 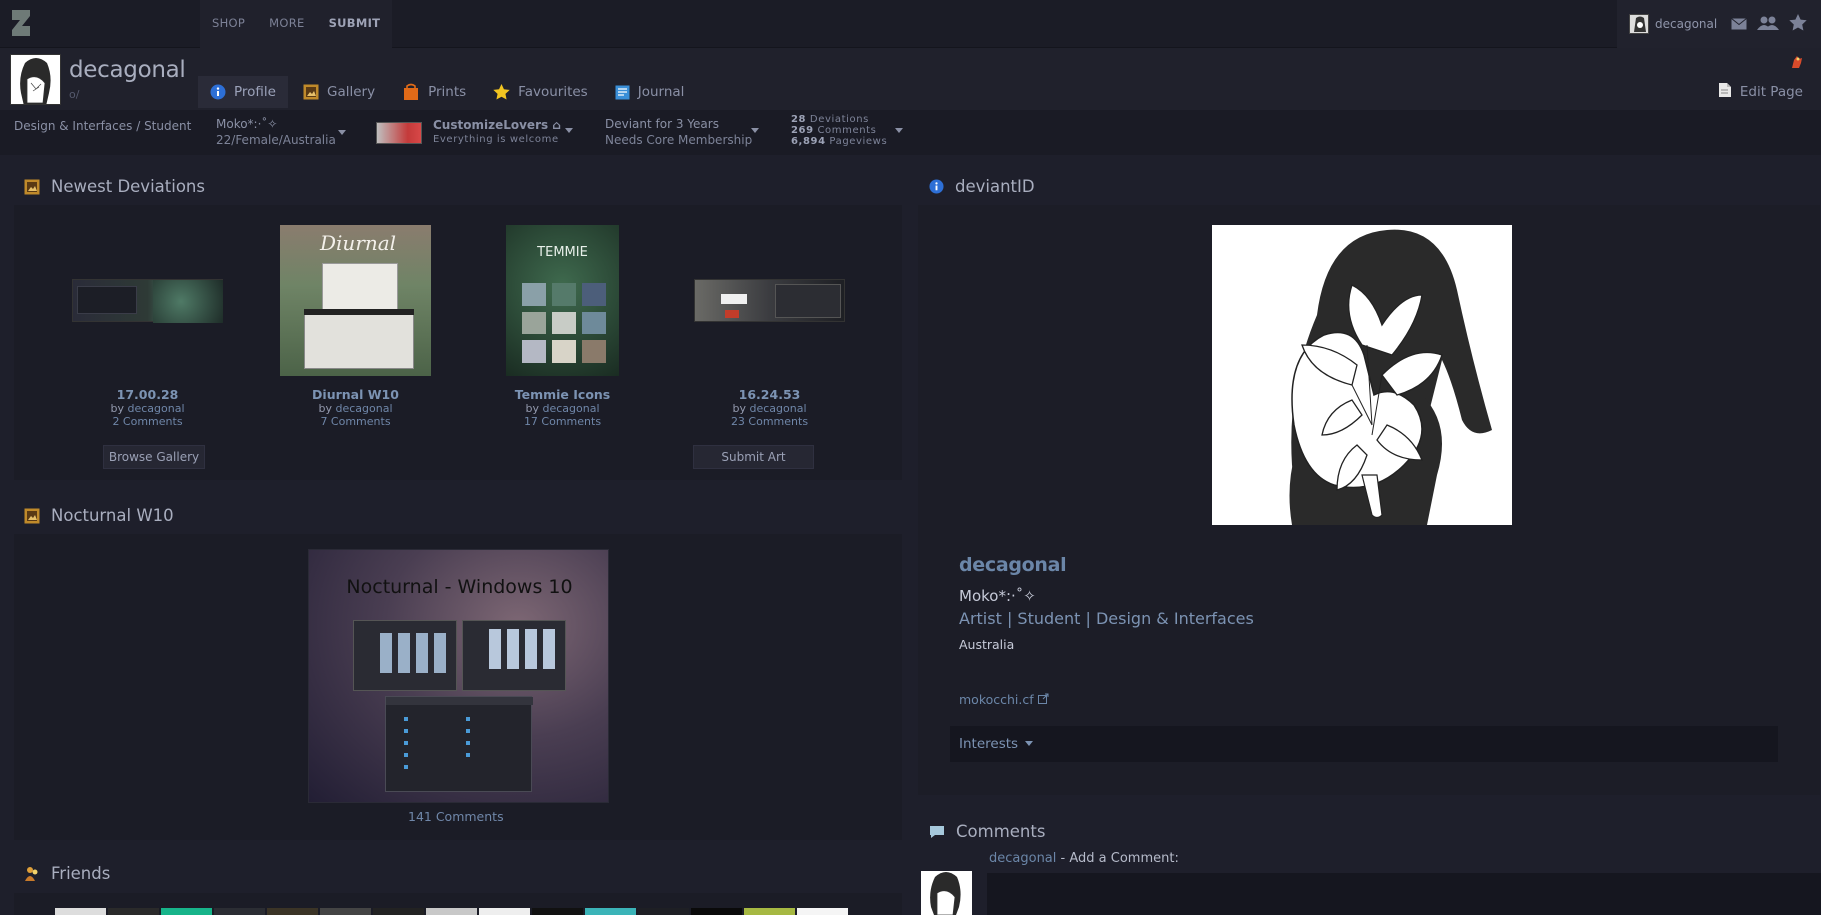 What do you see at coordinates (1768, 24) in the screenshot?
I see `friends-icon` at bounding box center [1768, 24].